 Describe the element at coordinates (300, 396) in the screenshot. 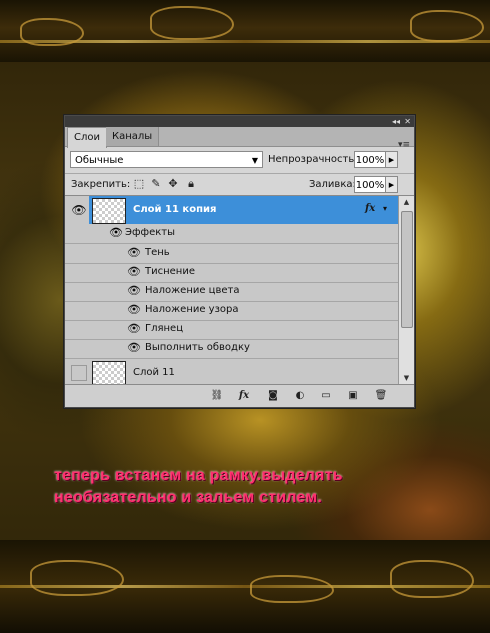

I see `adjustment-icon: ◐` at that location.